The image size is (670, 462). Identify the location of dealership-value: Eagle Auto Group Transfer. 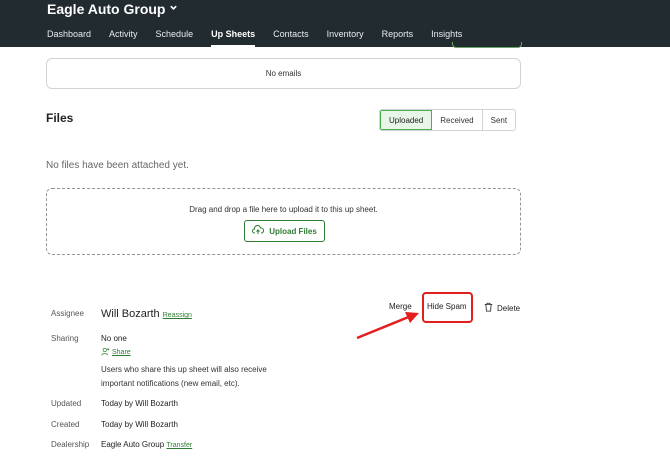
(146, 444).